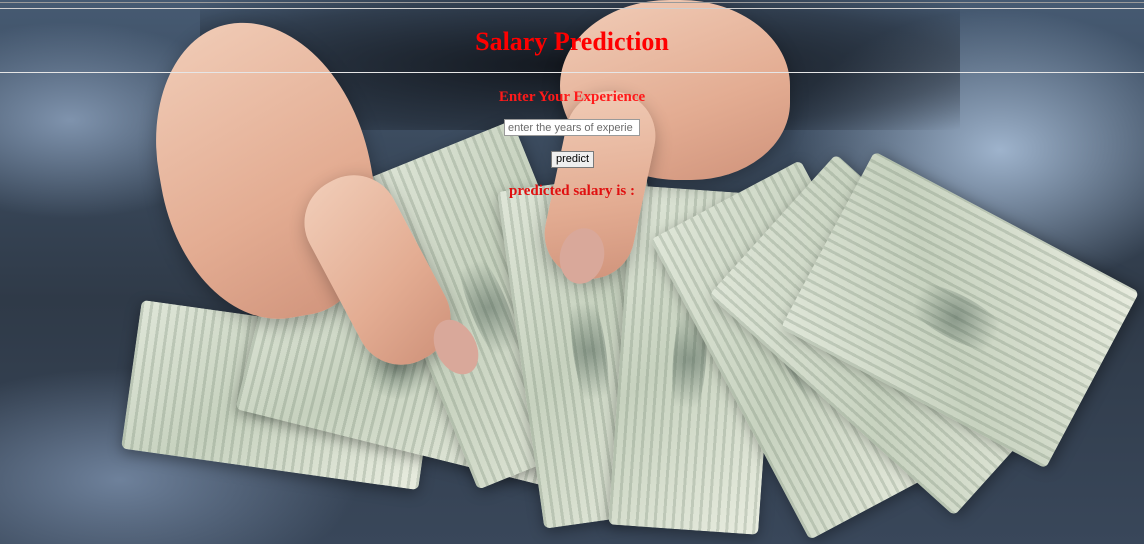  Describe the element at coordinates (572, 159) in the screenshot. I see `predict-button: predict` at that location.